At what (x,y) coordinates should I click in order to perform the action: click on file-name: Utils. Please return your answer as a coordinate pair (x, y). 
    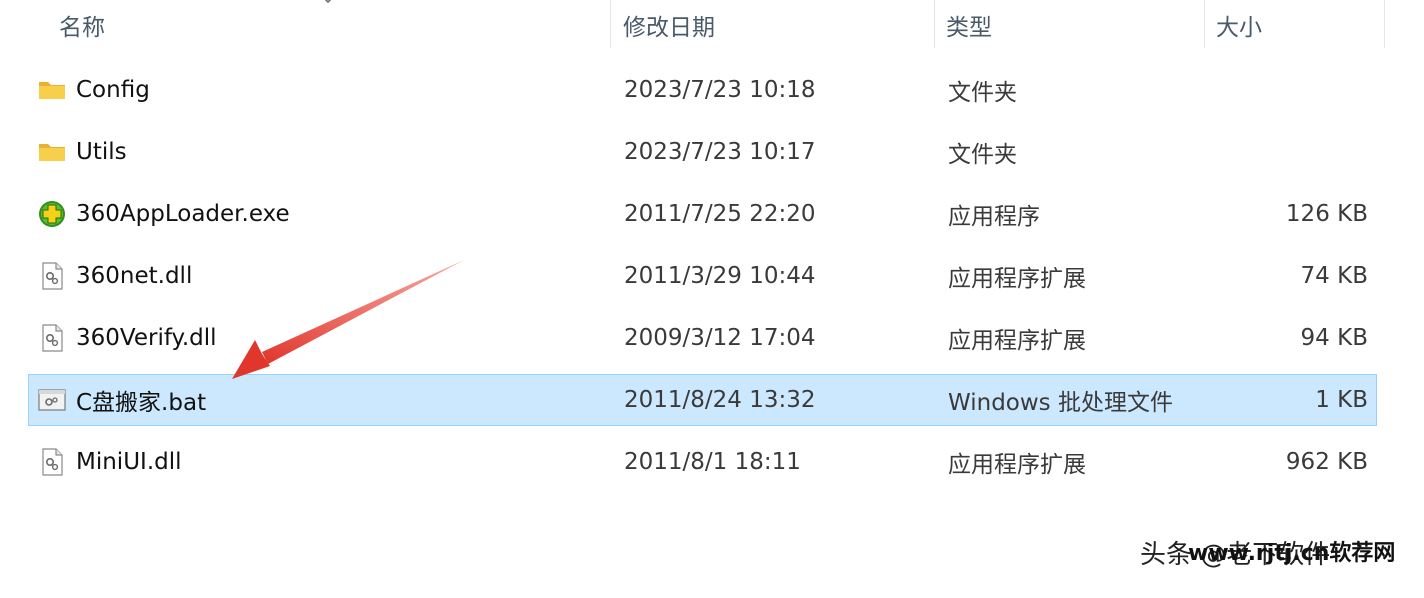
    Looking at the image, I should click on (101, 152).